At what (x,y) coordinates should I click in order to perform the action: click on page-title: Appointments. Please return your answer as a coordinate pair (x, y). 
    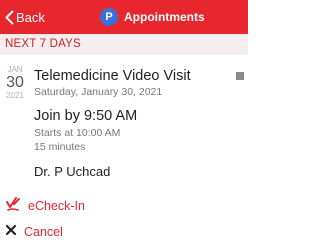
    Looking at the image, I should click on (164, 17).